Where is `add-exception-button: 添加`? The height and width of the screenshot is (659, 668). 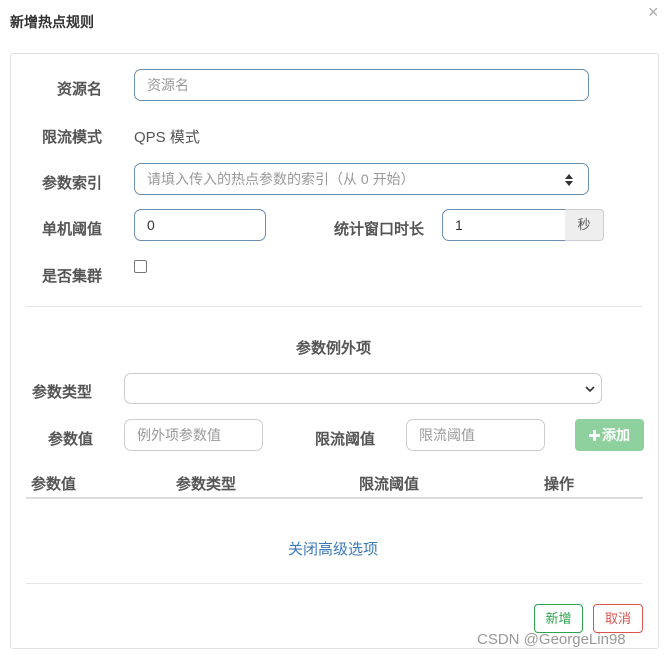
add-exception-button: 添加 is located at coordinates (609, 435).